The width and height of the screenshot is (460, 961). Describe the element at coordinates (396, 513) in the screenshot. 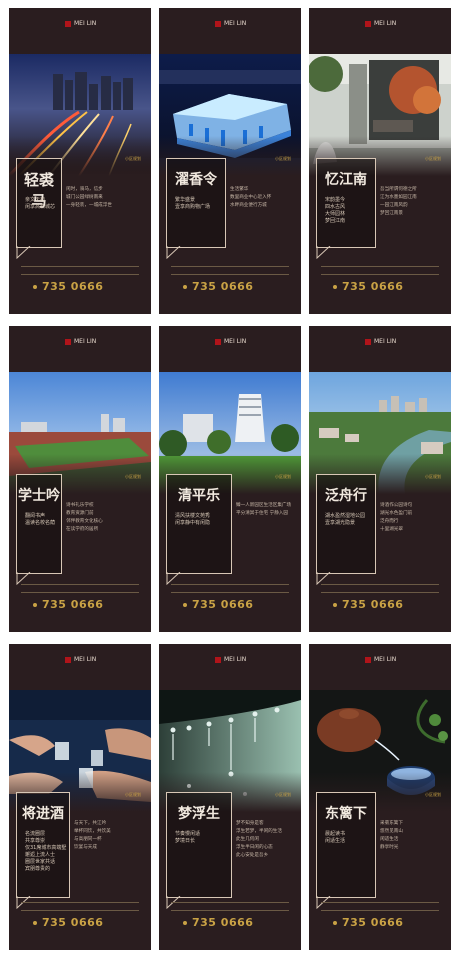

I see `poster-body-text: 湖光水色盈门前` at that location.